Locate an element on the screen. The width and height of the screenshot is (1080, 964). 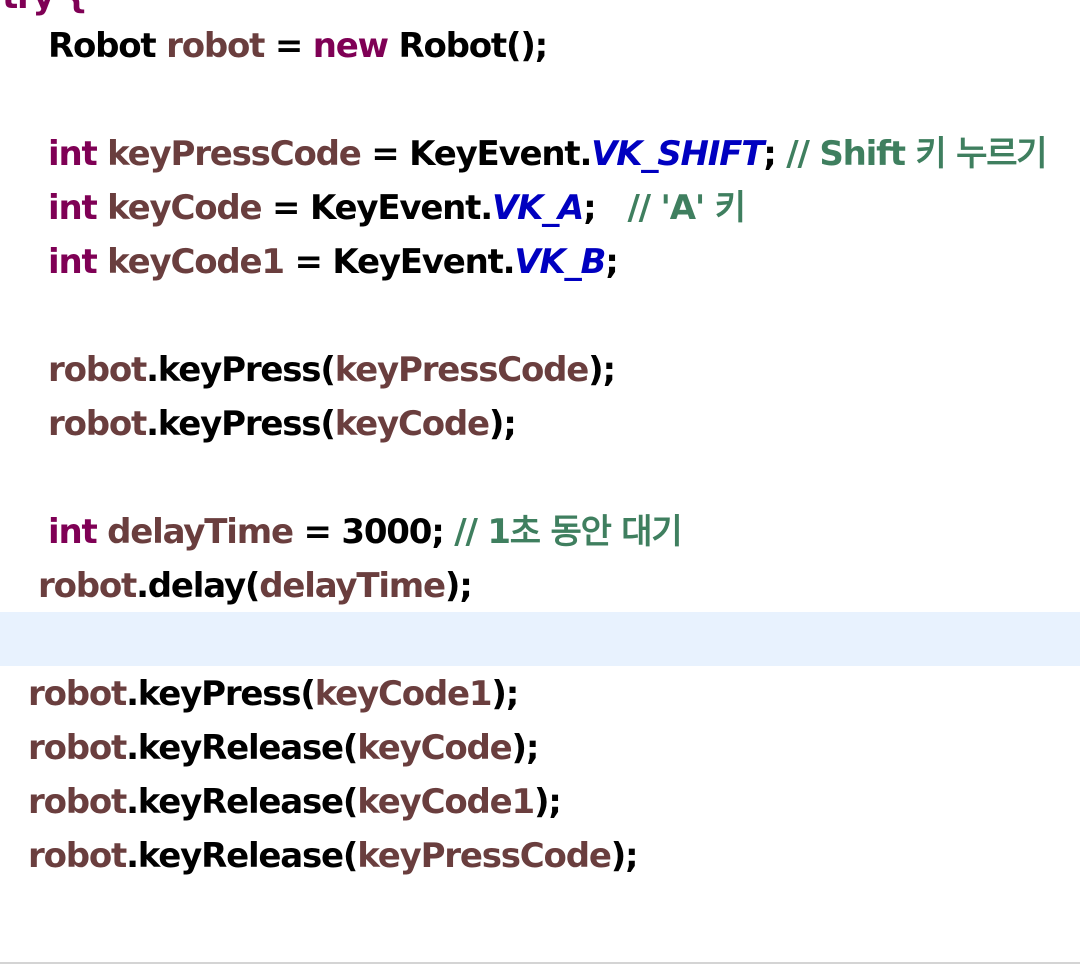
comment: // 1초 동안 대기 is located at coordinates (568, 532).